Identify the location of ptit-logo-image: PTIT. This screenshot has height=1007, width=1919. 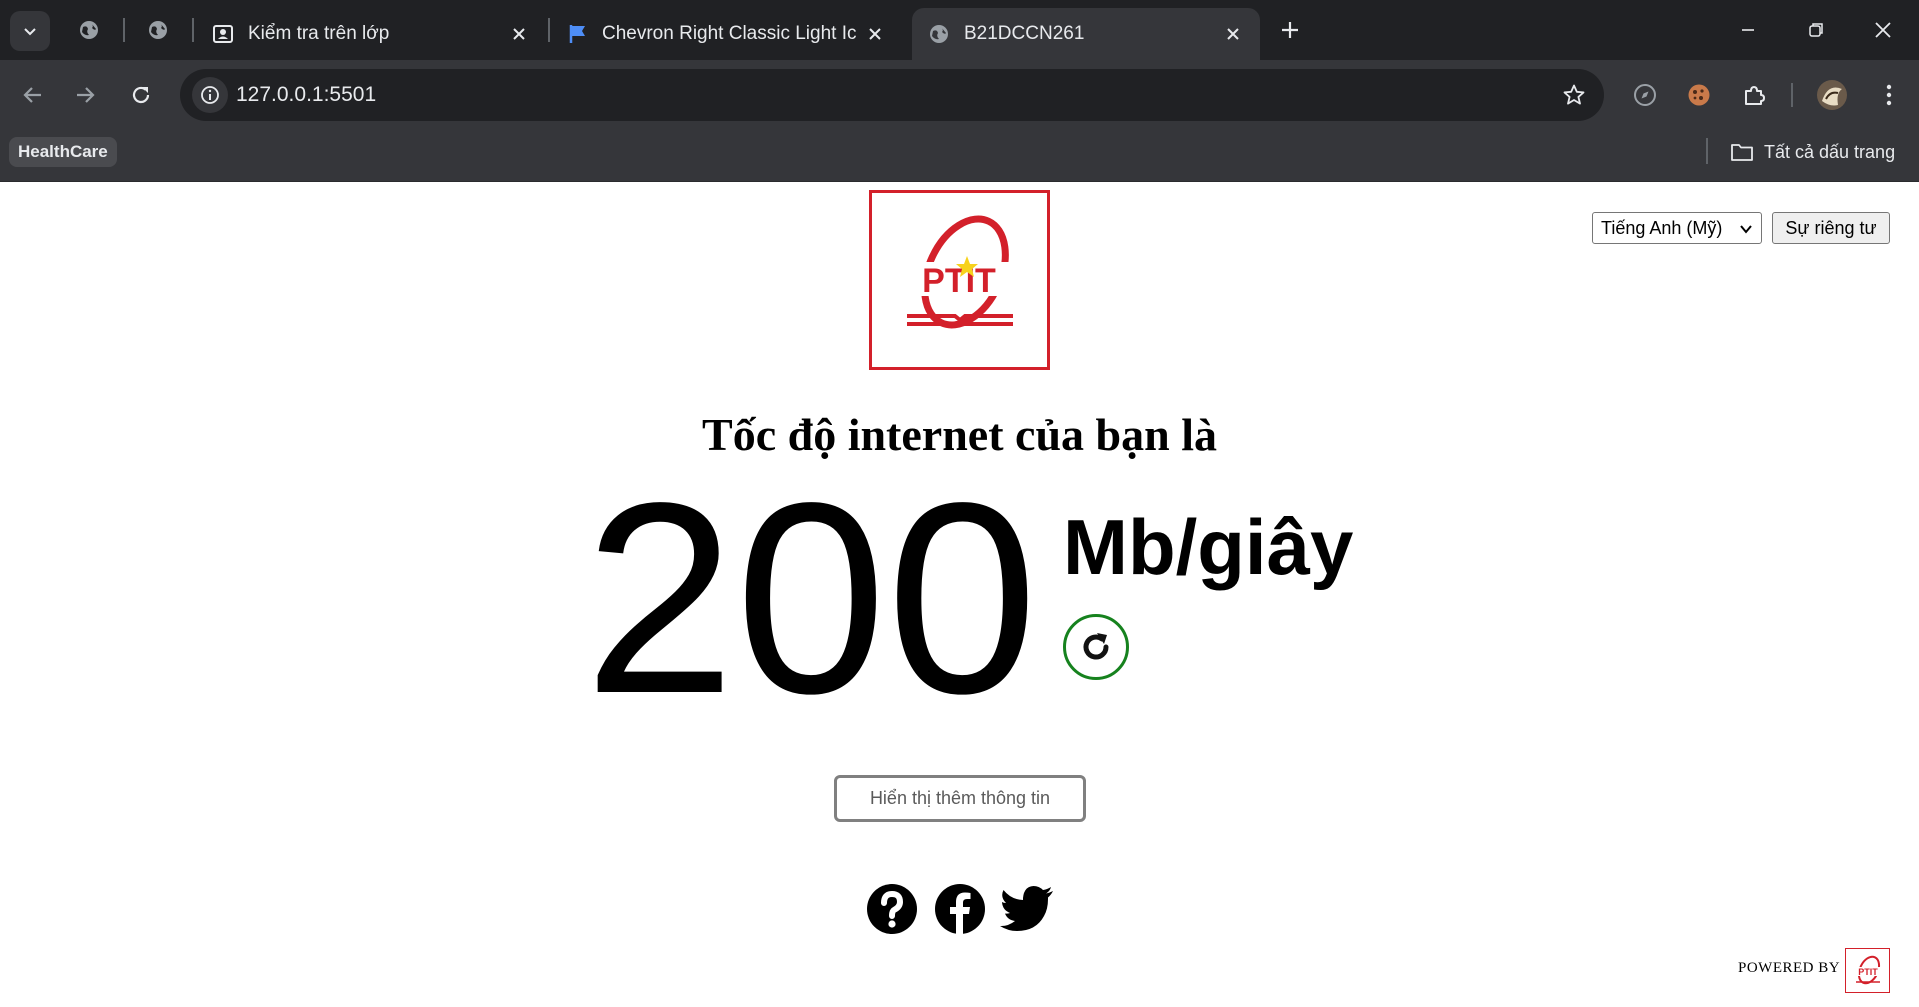
(959, 272).